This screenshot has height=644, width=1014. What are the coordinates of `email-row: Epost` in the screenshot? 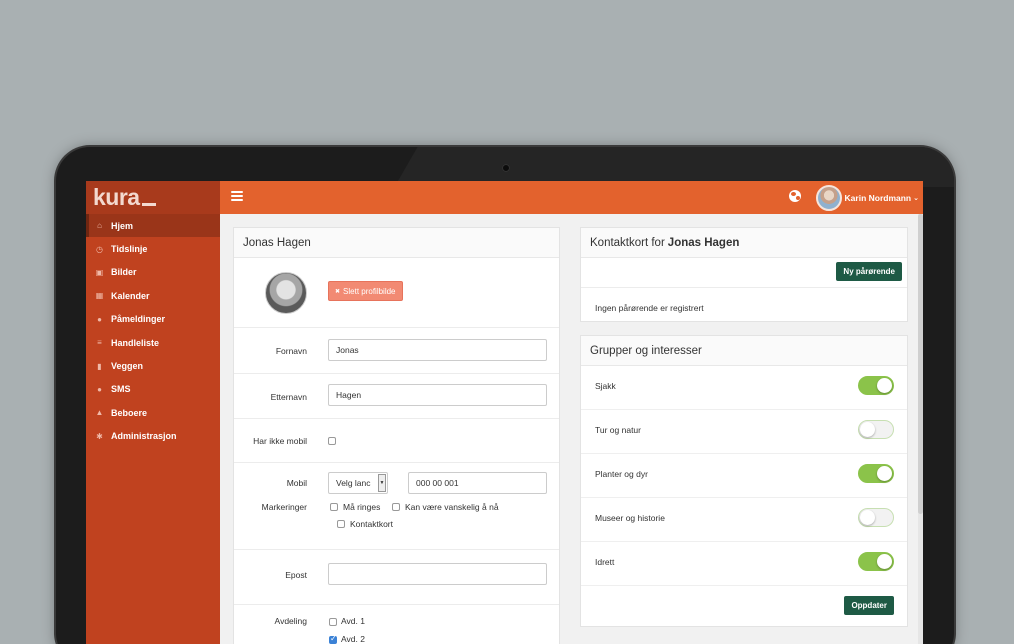 It's located at (396, 577).